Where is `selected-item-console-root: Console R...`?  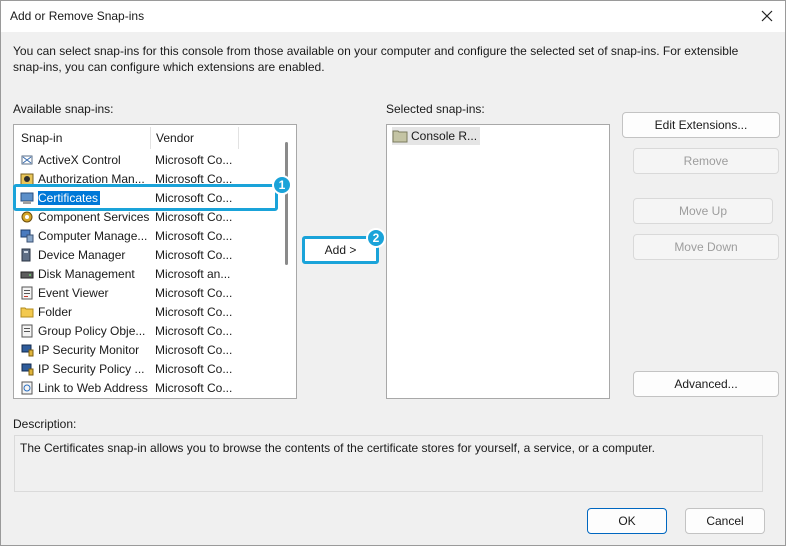
selected-item-console-root: Console R... is located at coordinates (436, 136).